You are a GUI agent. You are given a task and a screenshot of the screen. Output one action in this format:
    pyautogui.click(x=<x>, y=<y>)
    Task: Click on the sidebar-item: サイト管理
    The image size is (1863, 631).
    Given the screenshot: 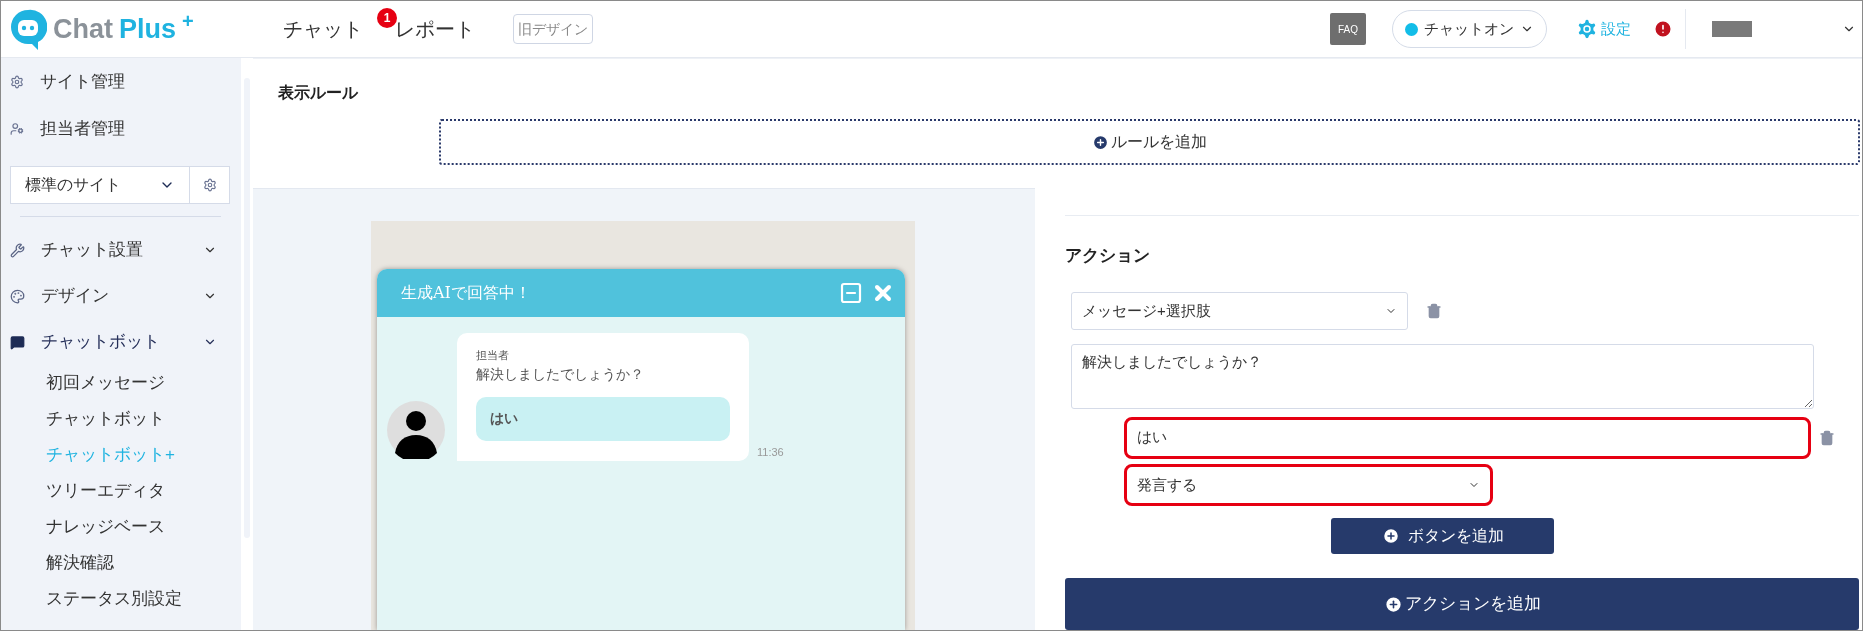 What is the action you would take?
    pyautogui.click(x=125, y=82)
    